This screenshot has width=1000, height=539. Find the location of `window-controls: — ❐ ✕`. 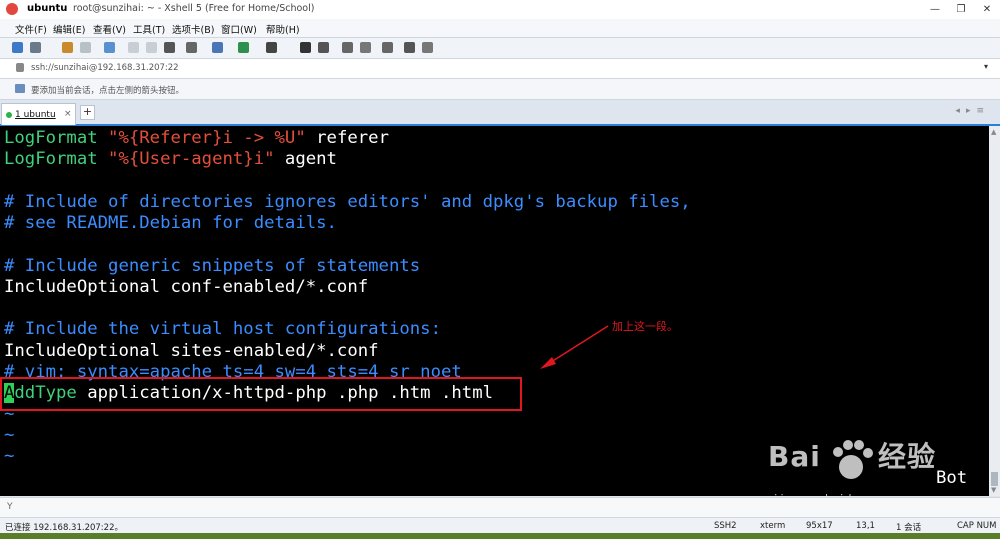

window-controls: — ❐ ✕ is located at coordinates (961, 9).